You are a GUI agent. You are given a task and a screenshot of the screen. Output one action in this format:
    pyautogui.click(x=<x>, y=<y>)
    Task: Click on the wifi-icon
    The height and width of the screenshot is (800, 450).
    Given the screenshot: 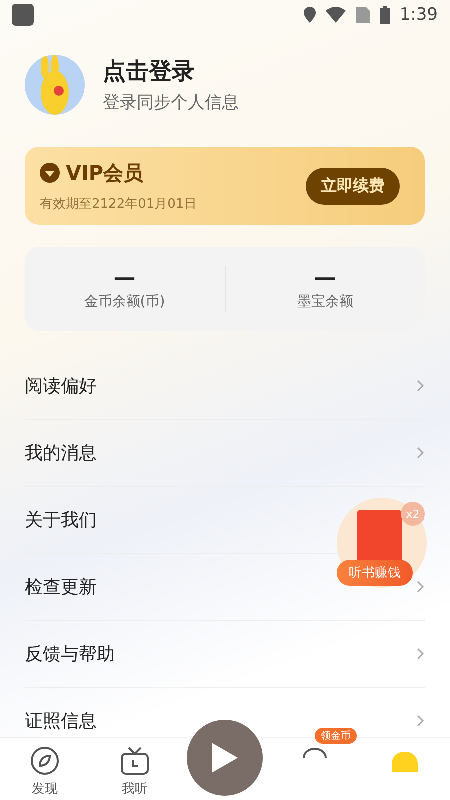 What is the action you would take?
    pyautogui.click(x=336, y=15)
    